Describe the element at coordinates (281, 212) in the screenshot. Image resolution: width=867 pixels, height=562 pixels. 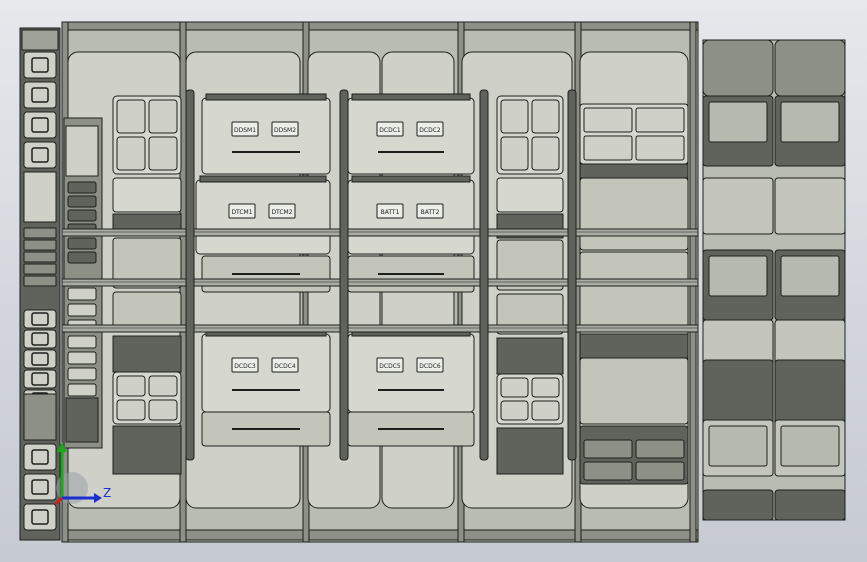
I see `central-box-label-text: DTCM2` at that location.